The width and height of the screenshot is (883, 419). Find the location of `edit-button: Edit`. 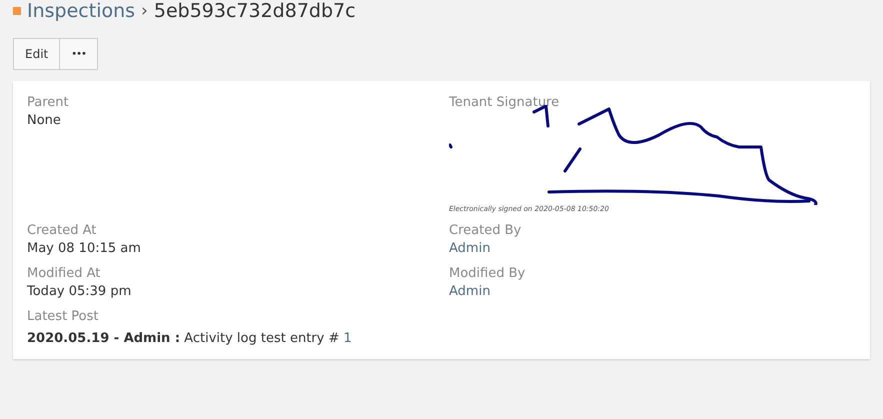

edit-button: Edit is located at coordinates (36, 54).